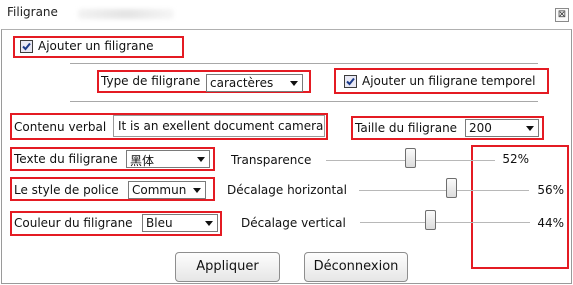  What do you see at coordinates (286, 15) in the screenshot?
I see `title-bar: Filigrane ⊠` at bounding box center [286, 15].